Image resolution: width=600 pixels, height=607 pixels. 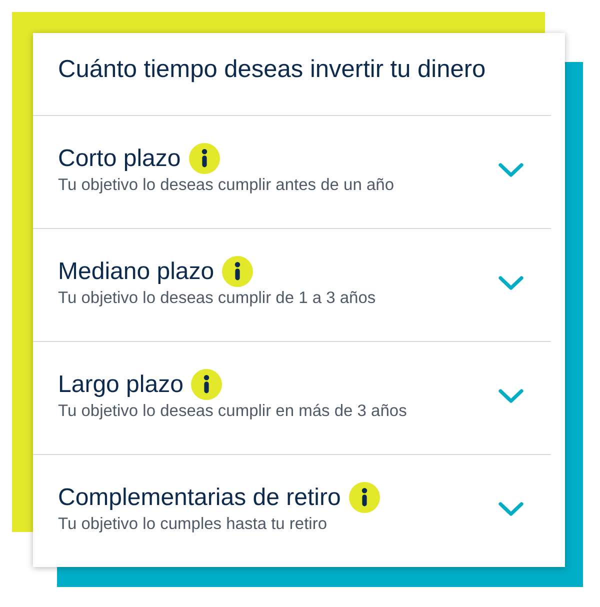 What do you see at coordinates (226, 185) in the screenshot?
I see `option-description: Tu objetivo lo deseas cumplir antes de un año` at bounding box center [226, 185].